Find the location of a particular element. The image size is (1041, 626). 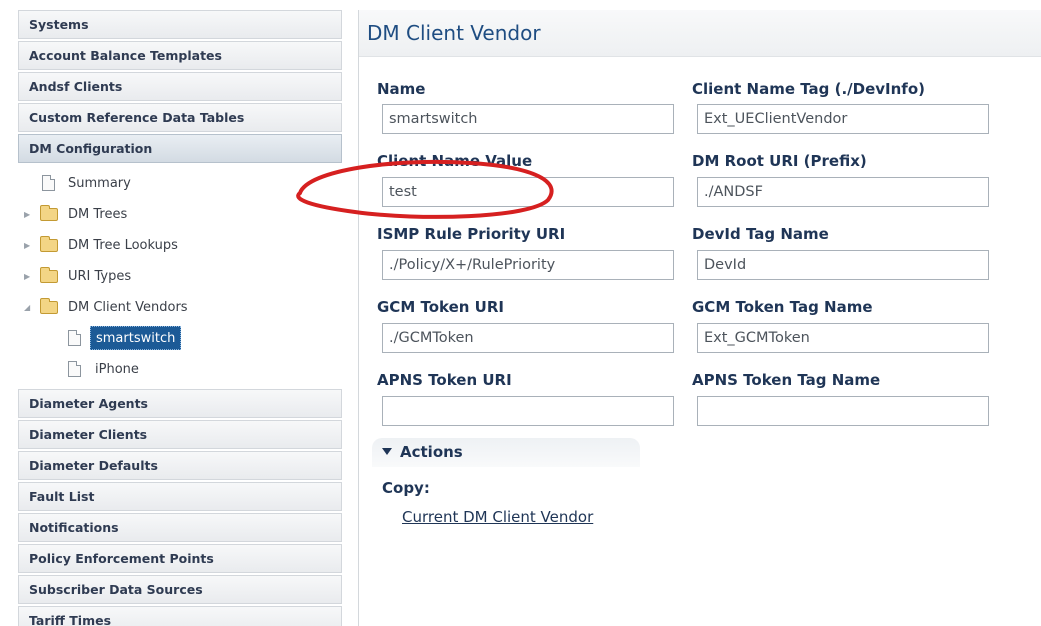

nav-andsf-clients: Andsf Clients is located at coordinates (180, 86).